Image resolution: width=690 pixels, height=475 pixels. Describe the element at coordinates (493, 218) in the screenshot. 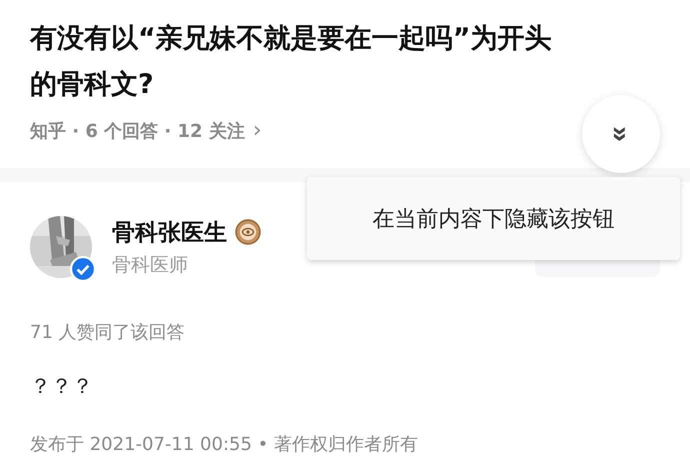

I see `popup-menu: 在当前内容下隐藏该按钮` at that location.